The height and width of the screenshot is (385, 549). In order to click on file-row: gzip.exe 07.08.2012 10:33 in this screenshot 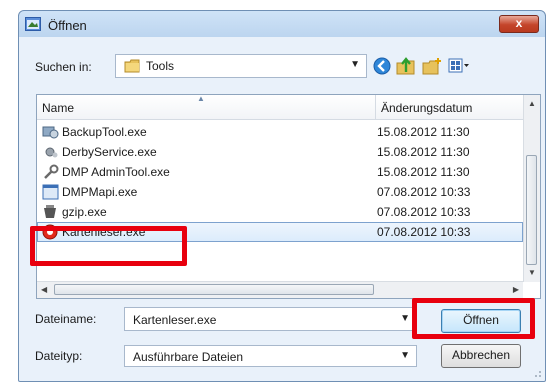, I will do `click(280, 212)`.